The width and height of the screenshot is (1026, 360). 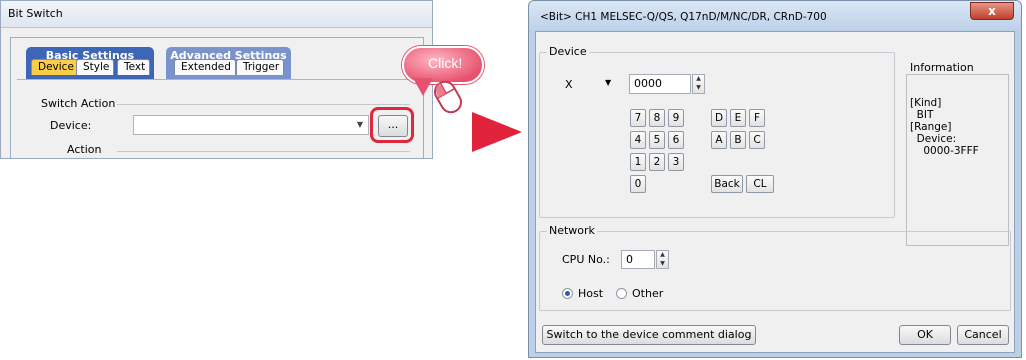 What do you see at coordinates (719, 118) in the screenshot?
I see `key-d: D` at bounding box center [719, 118].